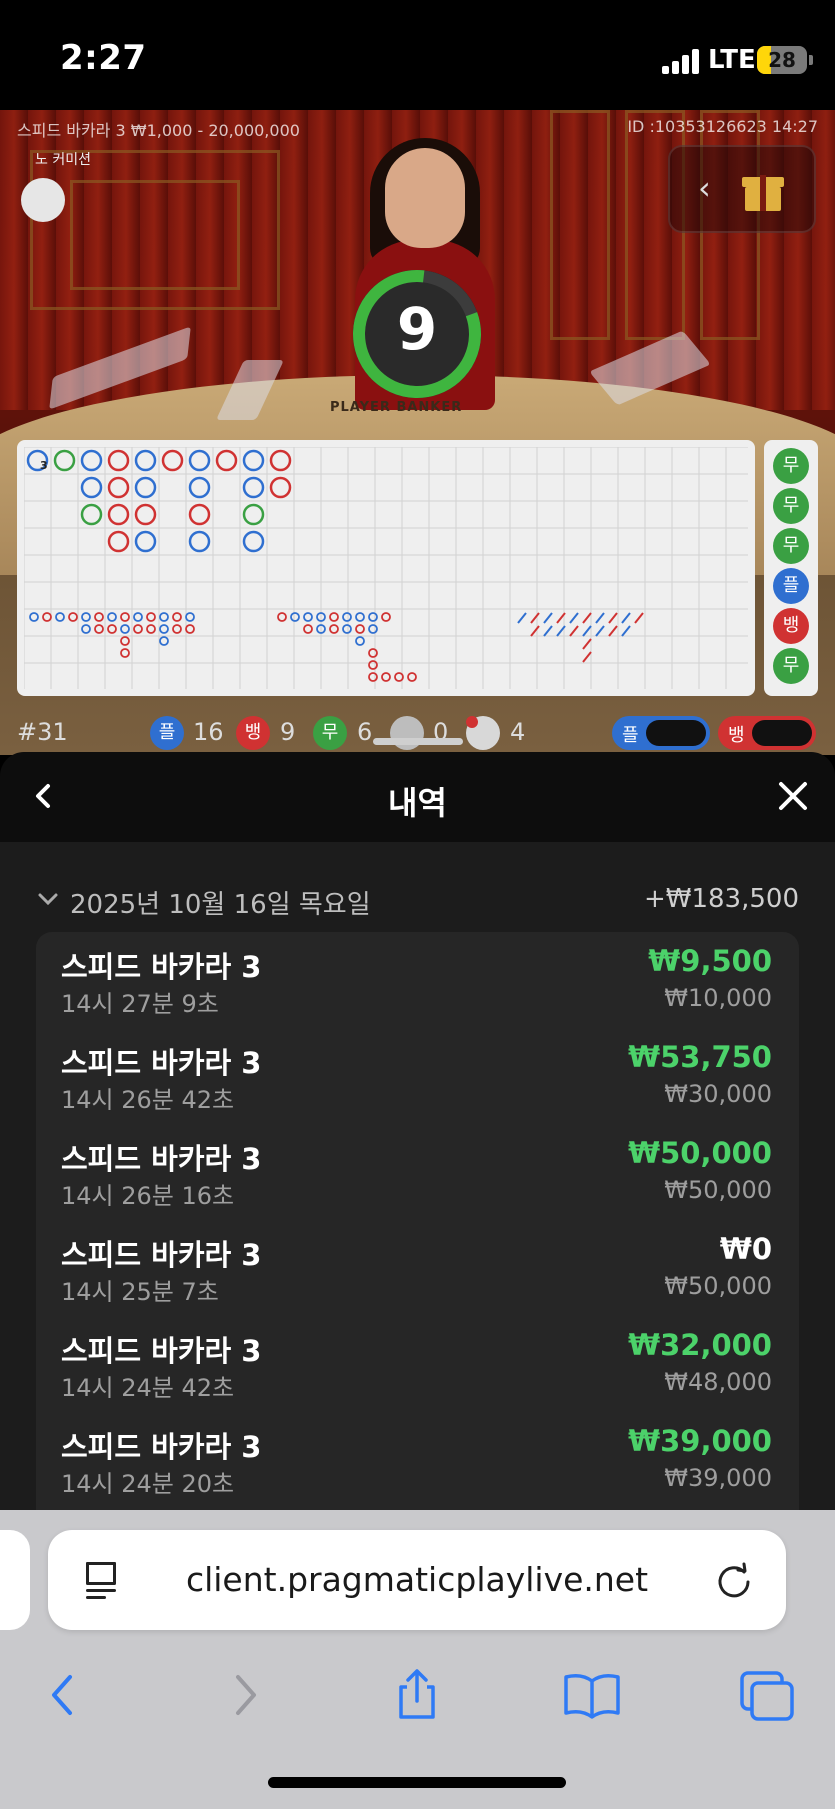  What do you see at coordinates (483, 733) in the screenshot?
I see `banker-pair-icon` at bounding box center [483, 733].